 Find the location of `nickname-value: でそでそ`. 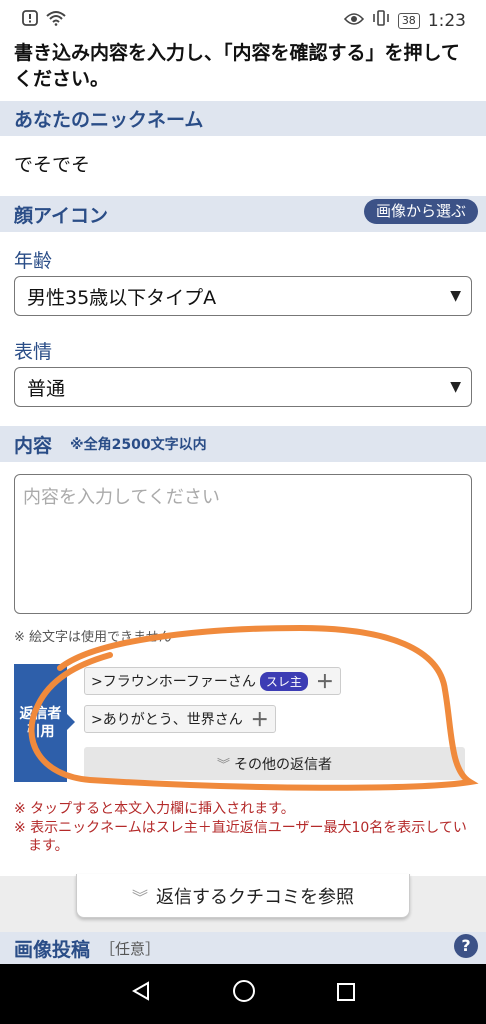

nickname-value: でそでそ is located at coordinates (52, 165).